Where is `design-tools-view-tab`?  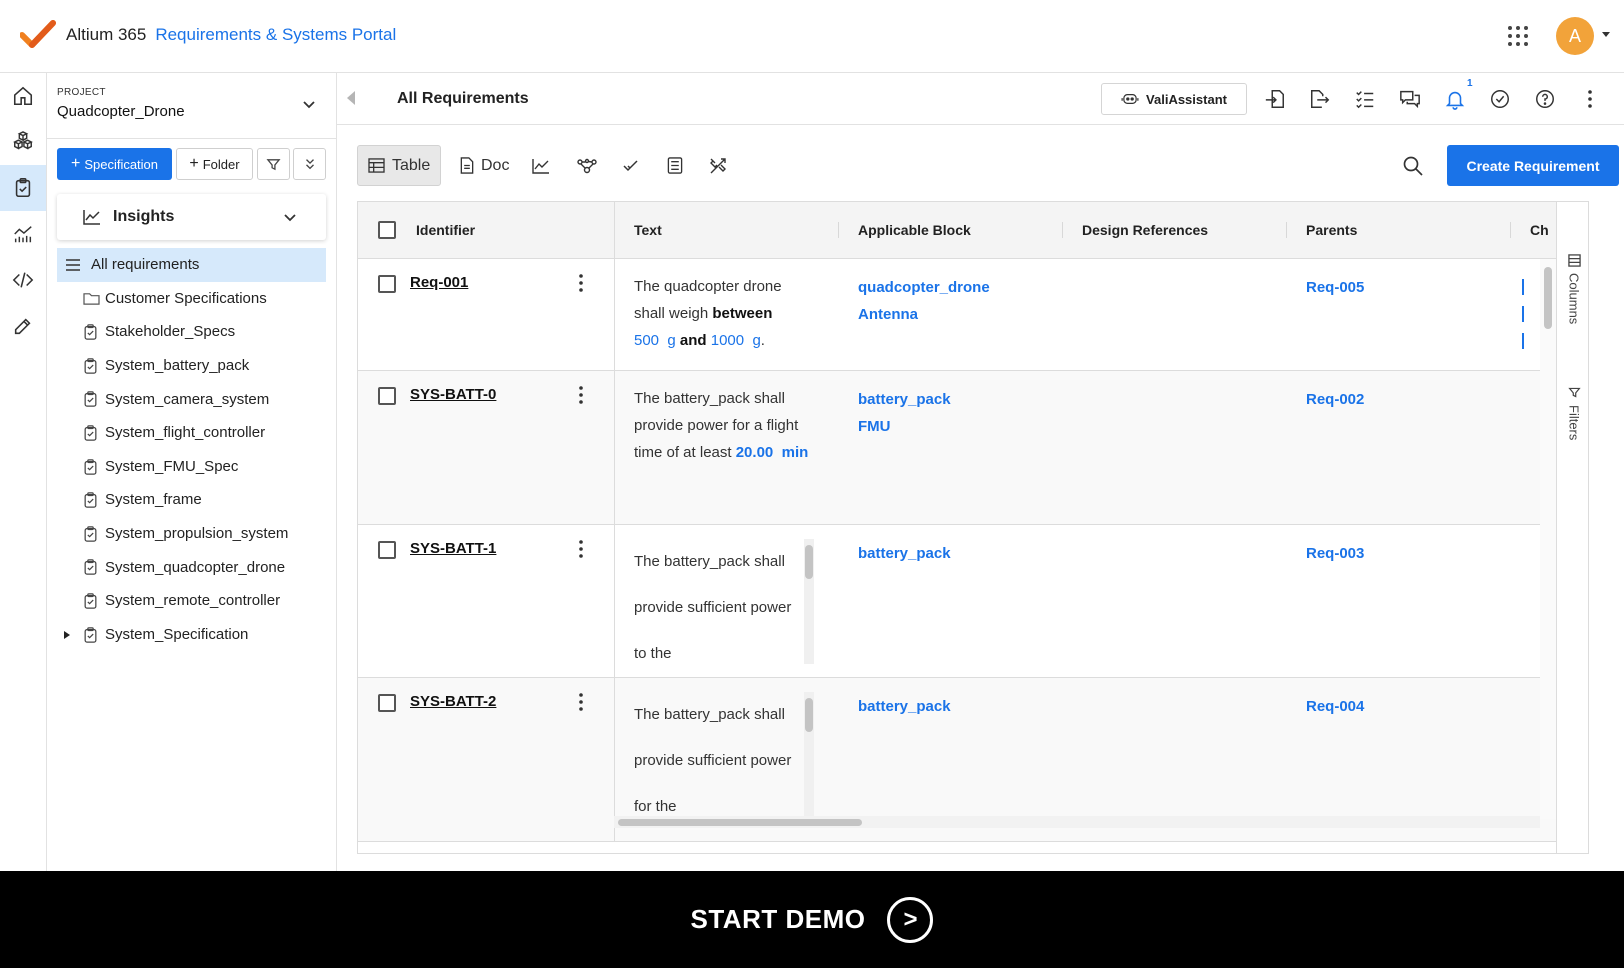 design-tools-view-tab is located at coordinates (718, 165).